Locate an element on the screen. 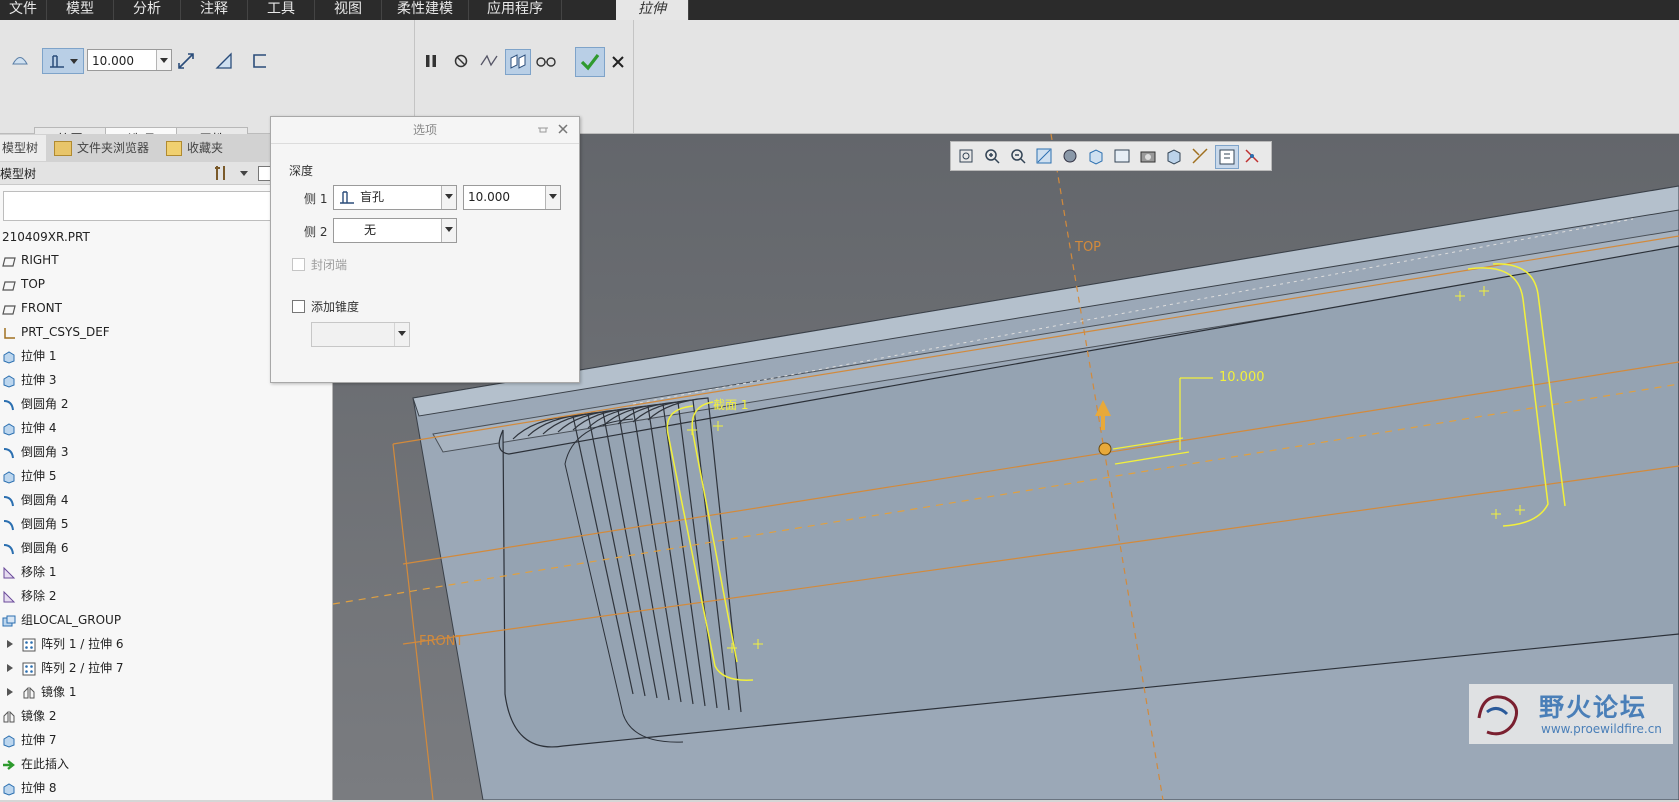  camera-icon is located at coordinates (1148, 157).